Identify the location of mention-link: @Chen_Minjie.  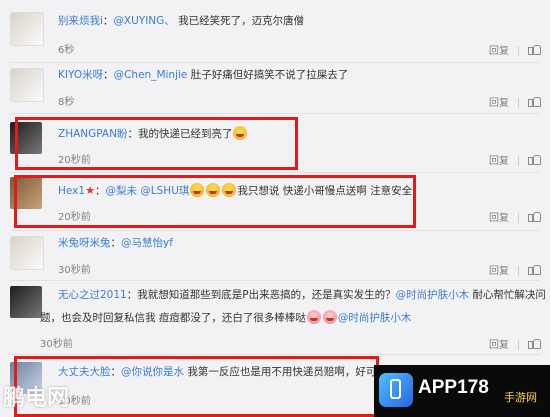
(151, 75).